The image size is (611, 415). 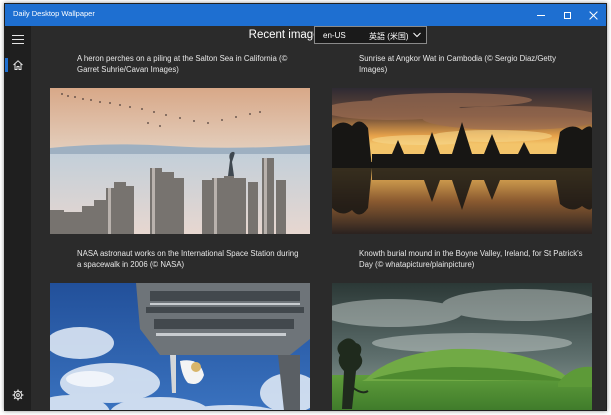 I want to click on window-title: Daily Desktop Wallpaper, so click(x=54, y=13).